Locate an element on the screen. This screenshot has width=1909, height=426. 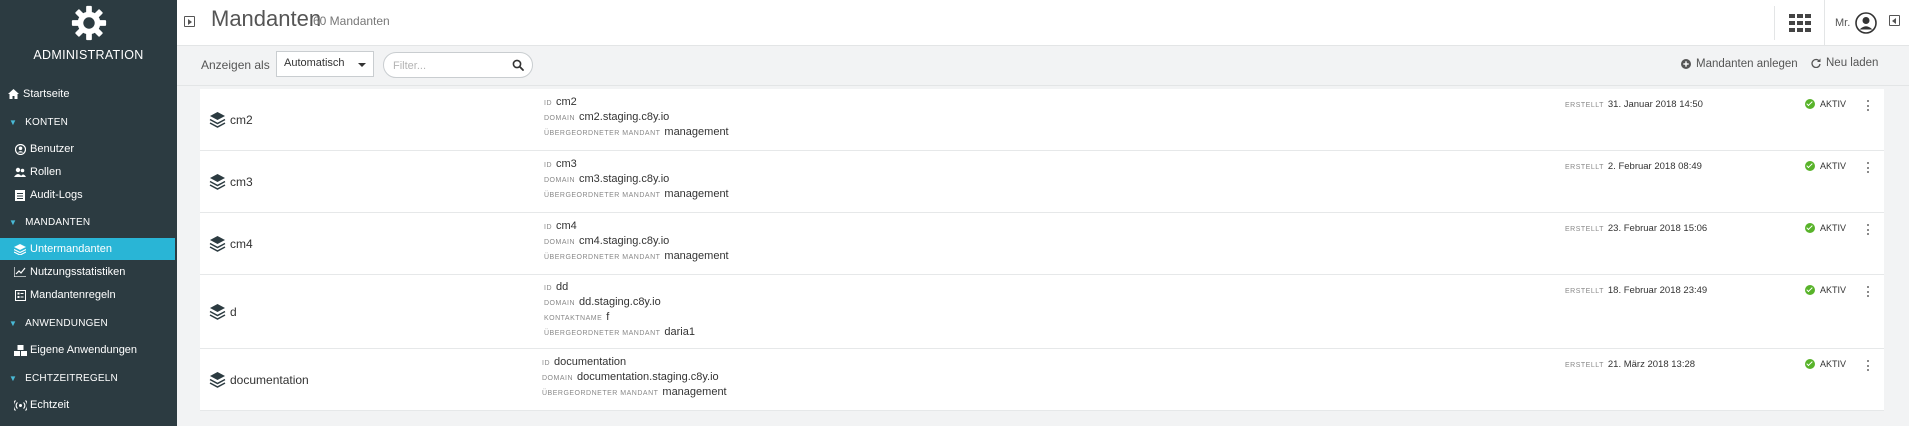
reload-button: Neu laden is located at coordinates (1844, 63).